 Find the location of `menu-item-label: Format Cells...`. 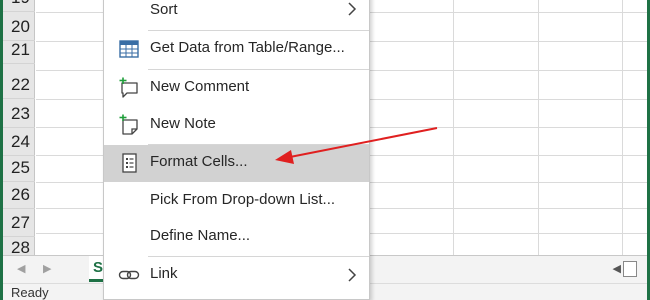

menu-item-label: Format Cells... is located at coordinates (199, 161).